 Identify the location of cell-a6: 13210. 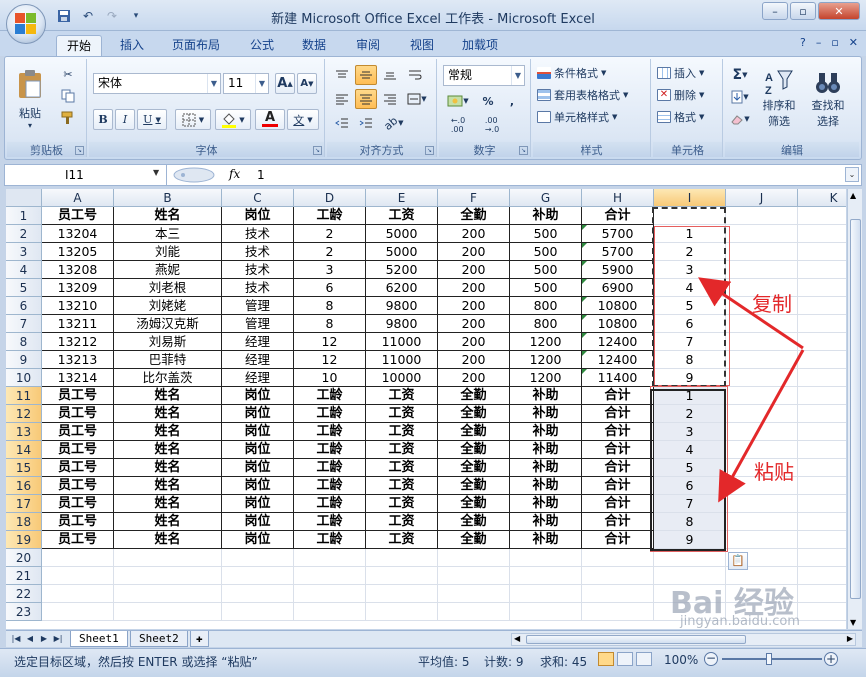
(78, 306).